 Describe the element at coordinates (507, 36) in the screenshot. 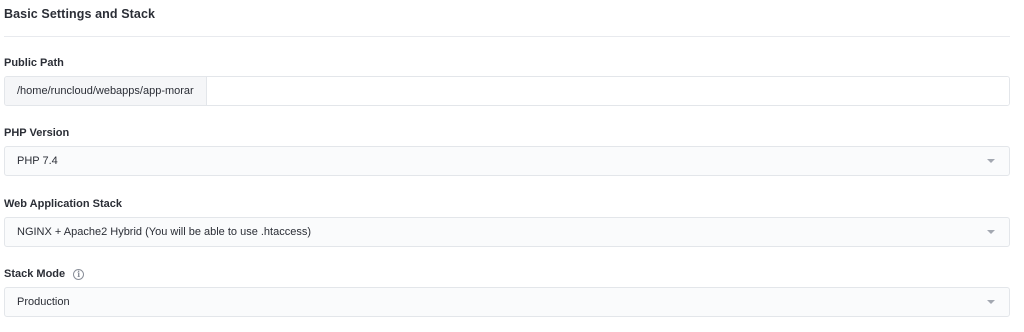

I see `section-divider` at that location.